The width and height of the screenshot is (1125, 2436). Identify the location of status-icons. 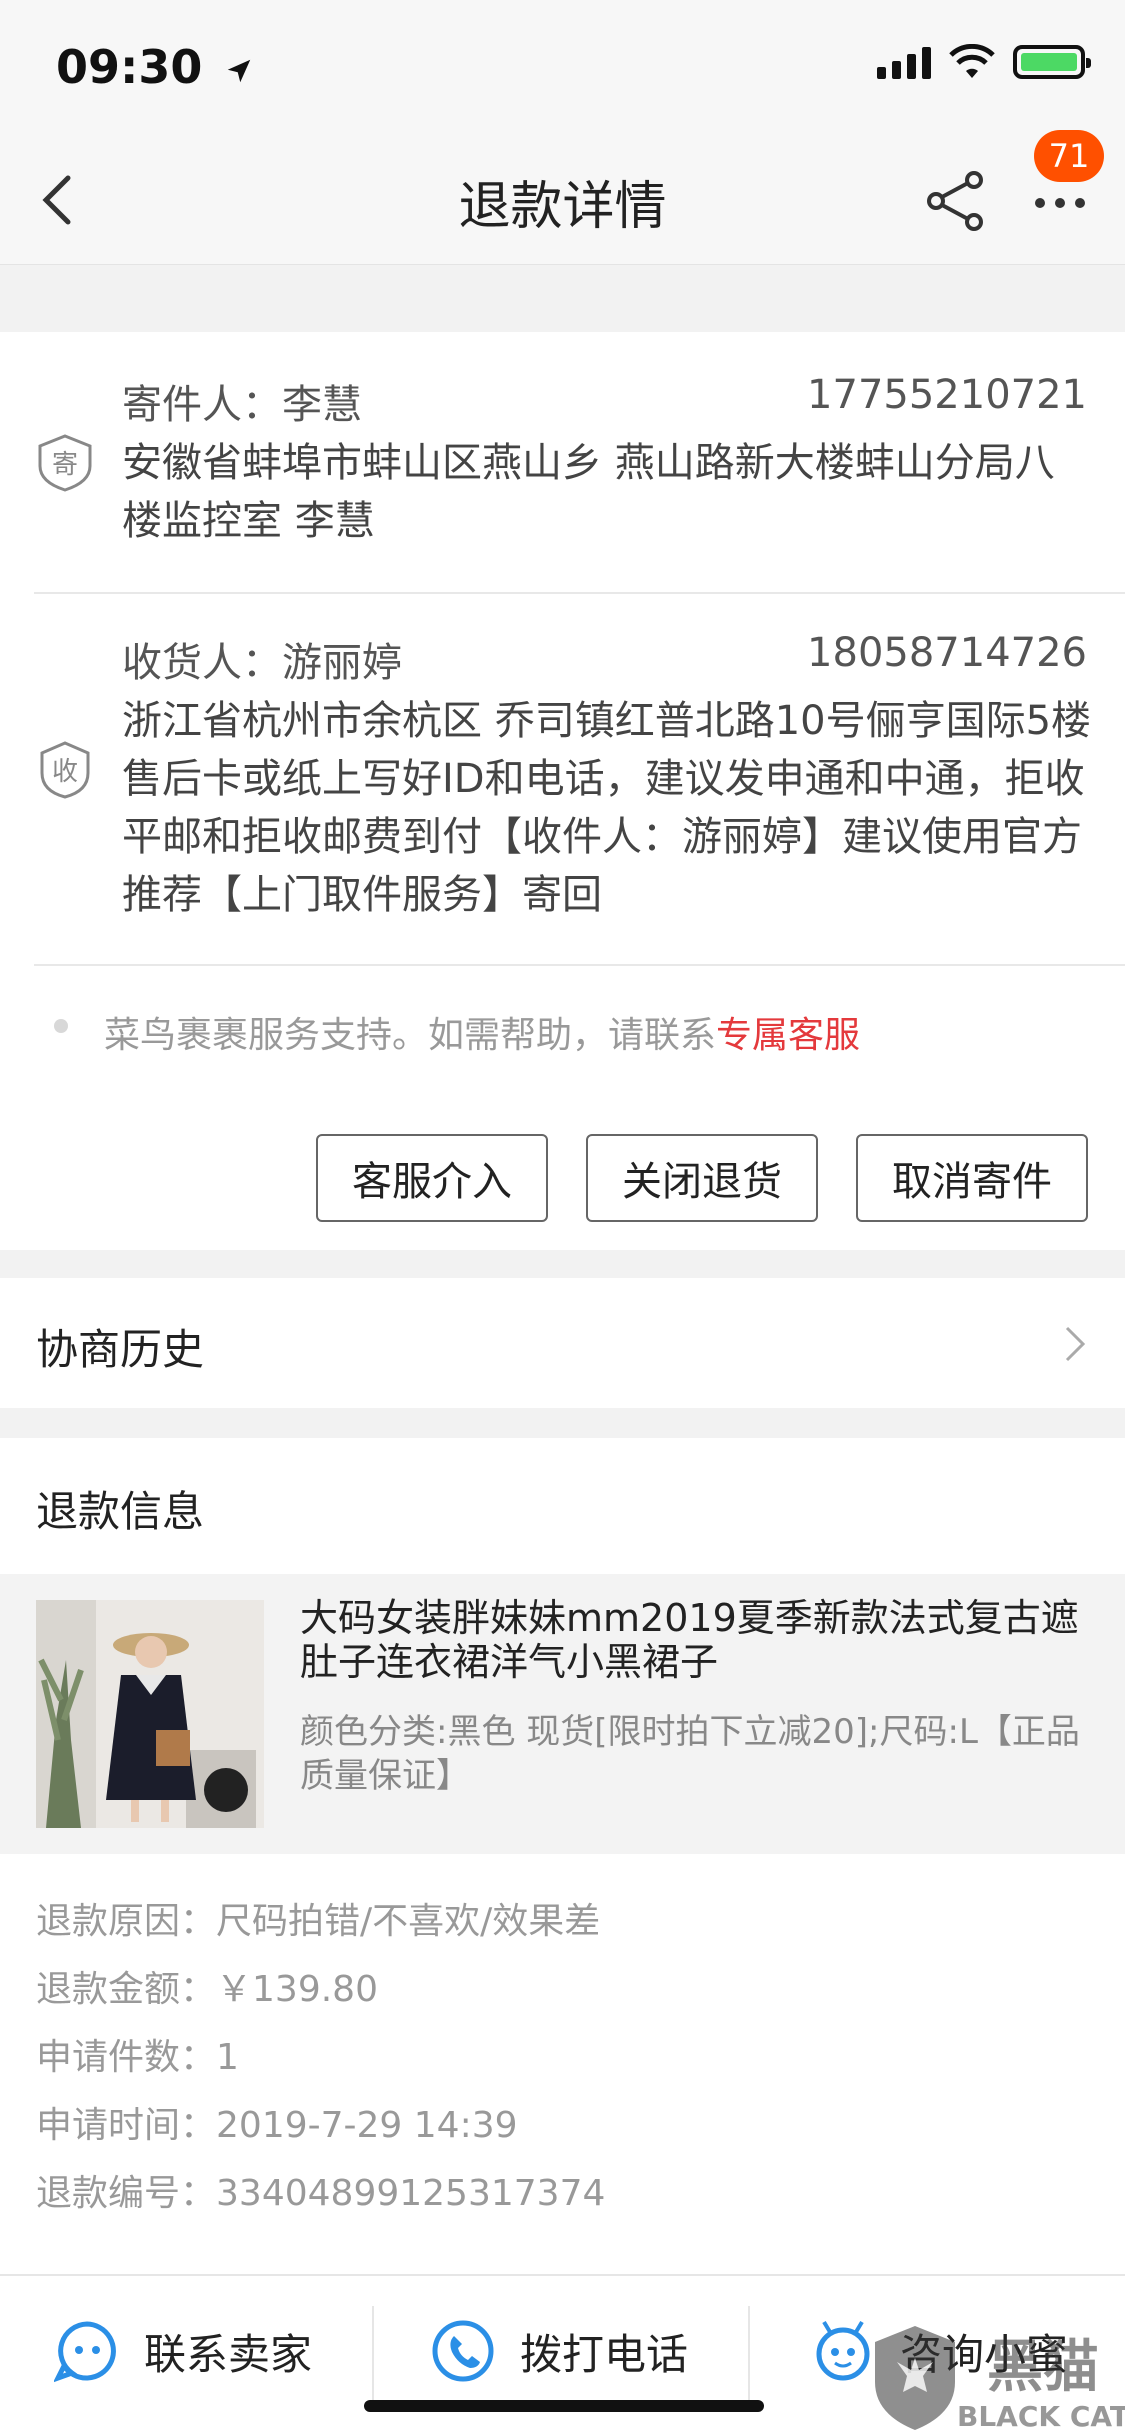
(984, 62).